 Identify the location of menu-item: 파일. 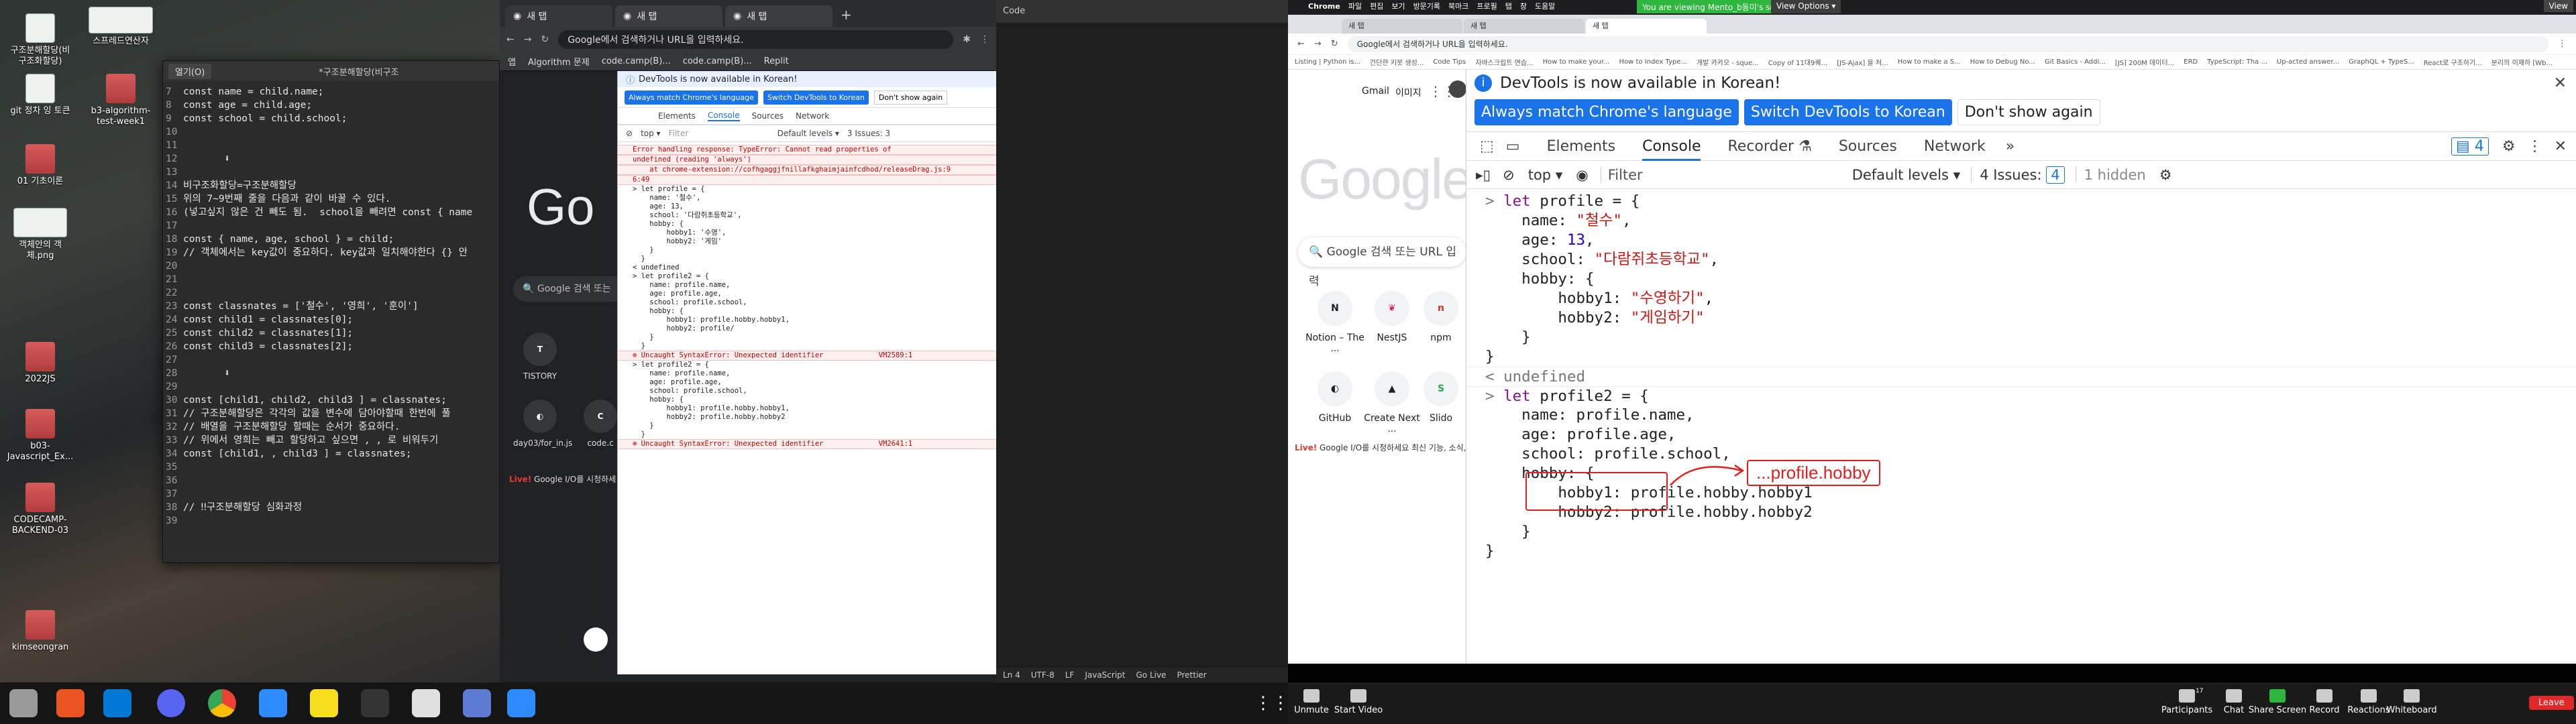
(1355, 6).